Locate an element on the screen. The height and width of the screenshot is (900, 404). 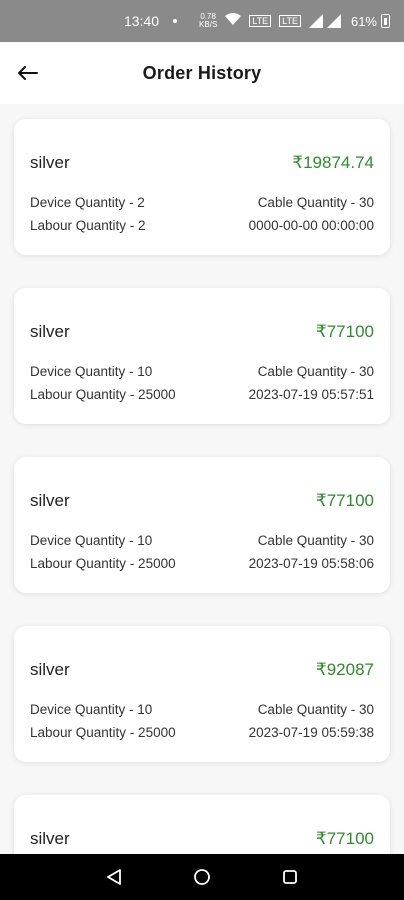
circle-home-icon is located at coordinates (202, 877).